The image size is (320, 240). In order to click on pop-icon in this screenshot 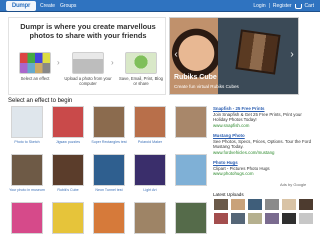, I will do `click(109, 218)`.